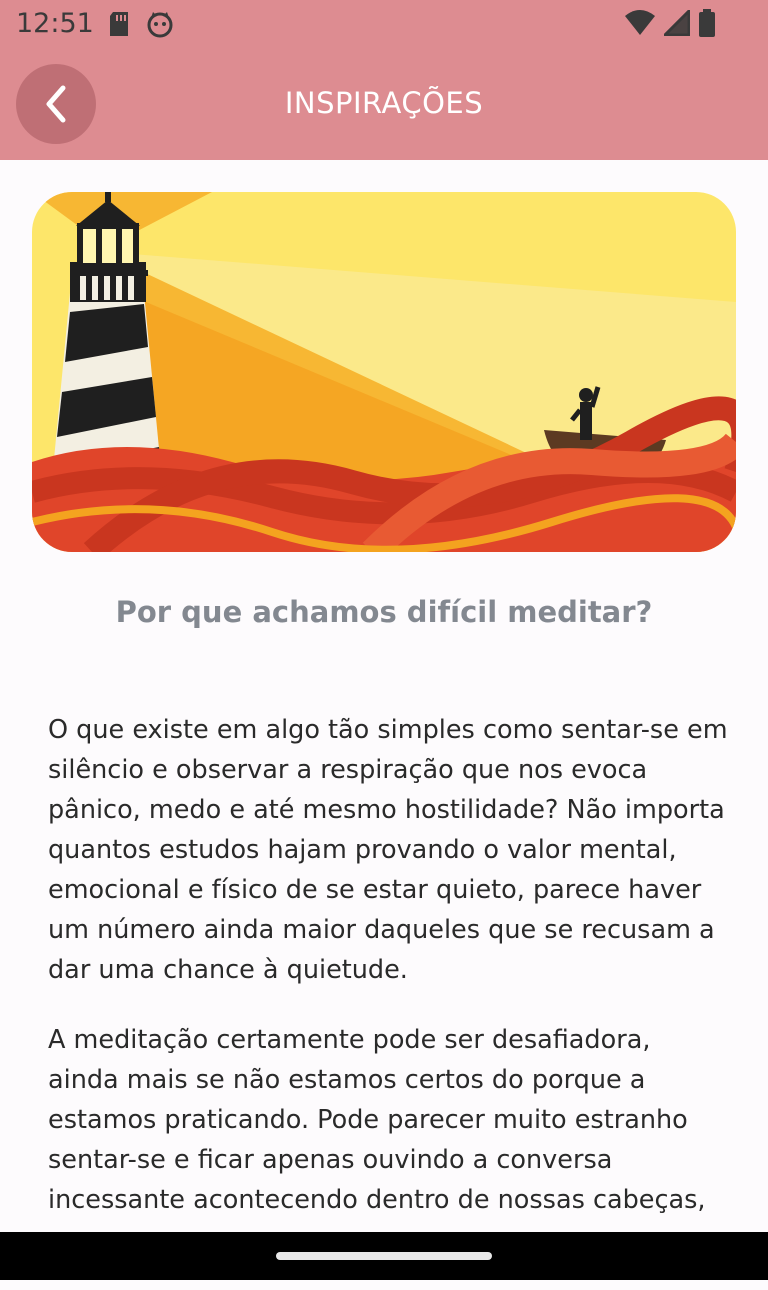 This screenshot has width=768, height=1290. I want to click on sd-card-icon, so click(119, 24).